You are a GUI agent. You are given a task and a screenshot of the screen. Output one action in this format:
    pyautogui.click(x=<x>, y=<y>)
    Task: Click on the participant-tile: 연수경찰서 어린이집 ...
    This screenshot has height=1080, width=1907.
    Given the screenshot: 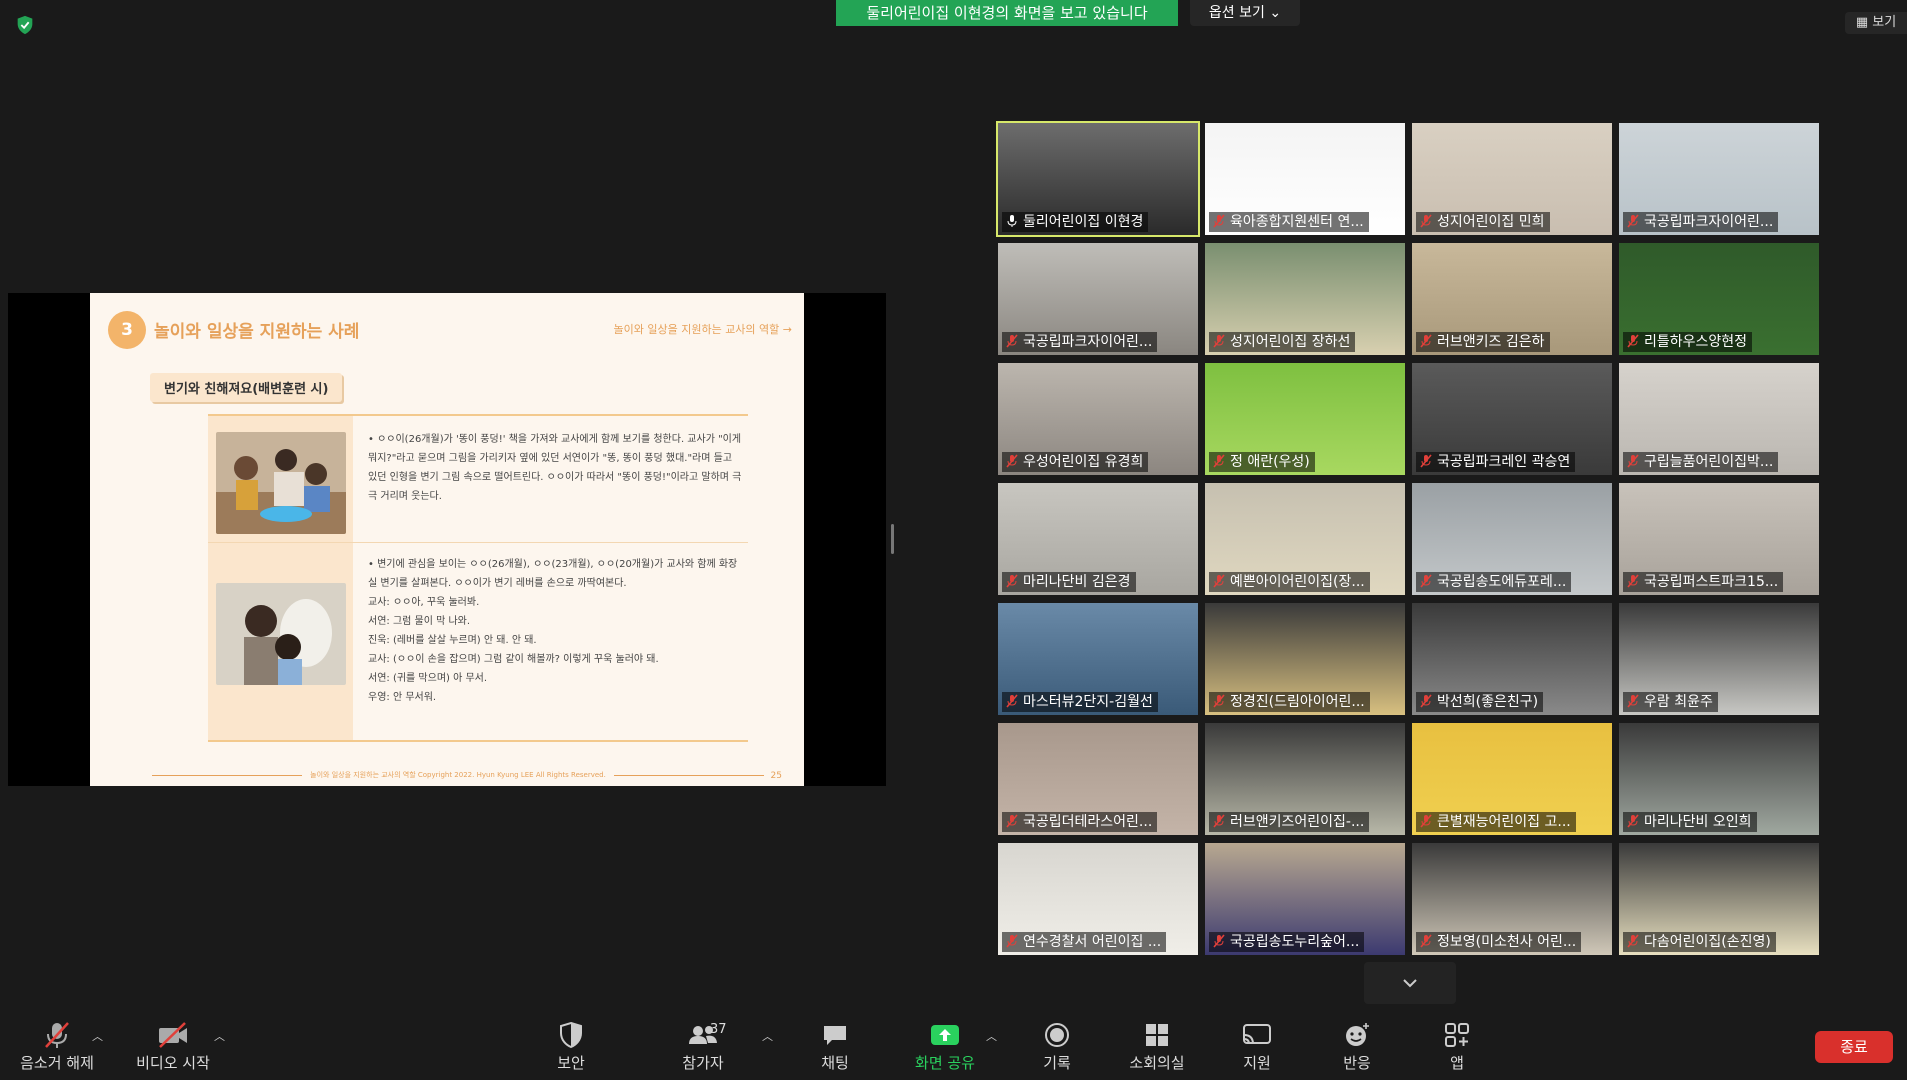 What is the action you would take?
    pyautogui.click(x=1098, y=899)
    